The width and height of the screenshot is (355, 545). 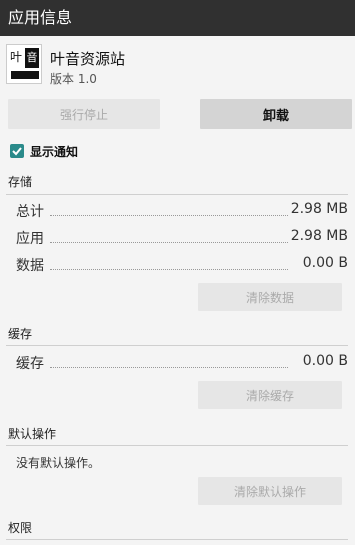 What do you see at coordinates (270, 297) in the screenshot?
I see `clear-data-button: 清除数据` at bounding box center [270, 297].